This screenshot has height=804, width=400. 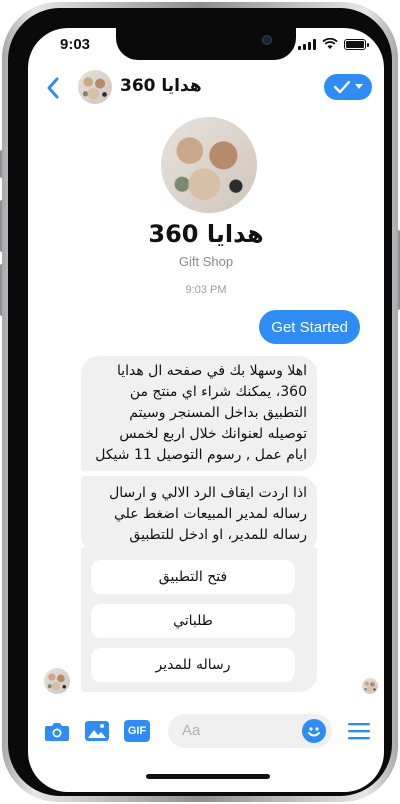 I want to click on status-time: 9:03, so click(x=75, y=44).